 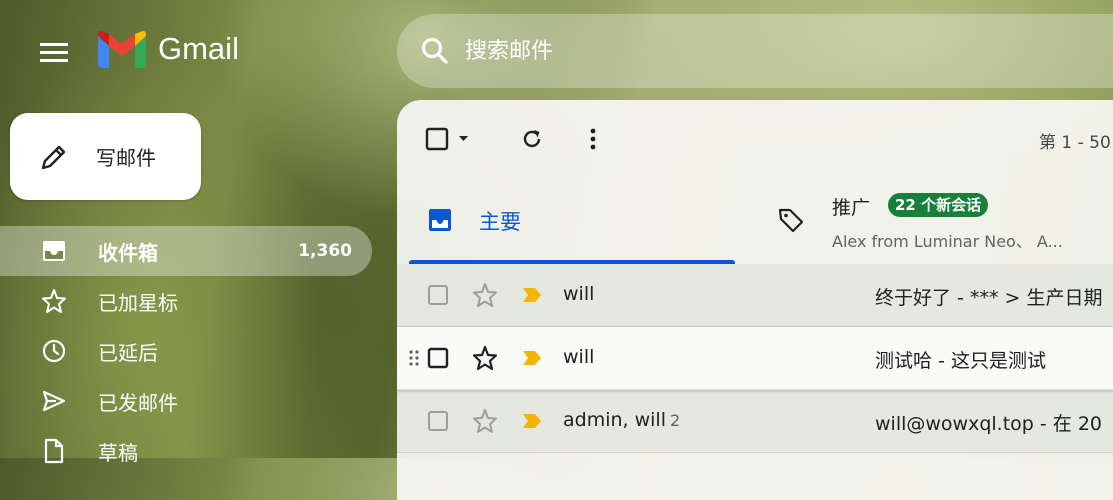 I want to click on sidebar-item-label: 已加星标, so click(x=138, y=302).